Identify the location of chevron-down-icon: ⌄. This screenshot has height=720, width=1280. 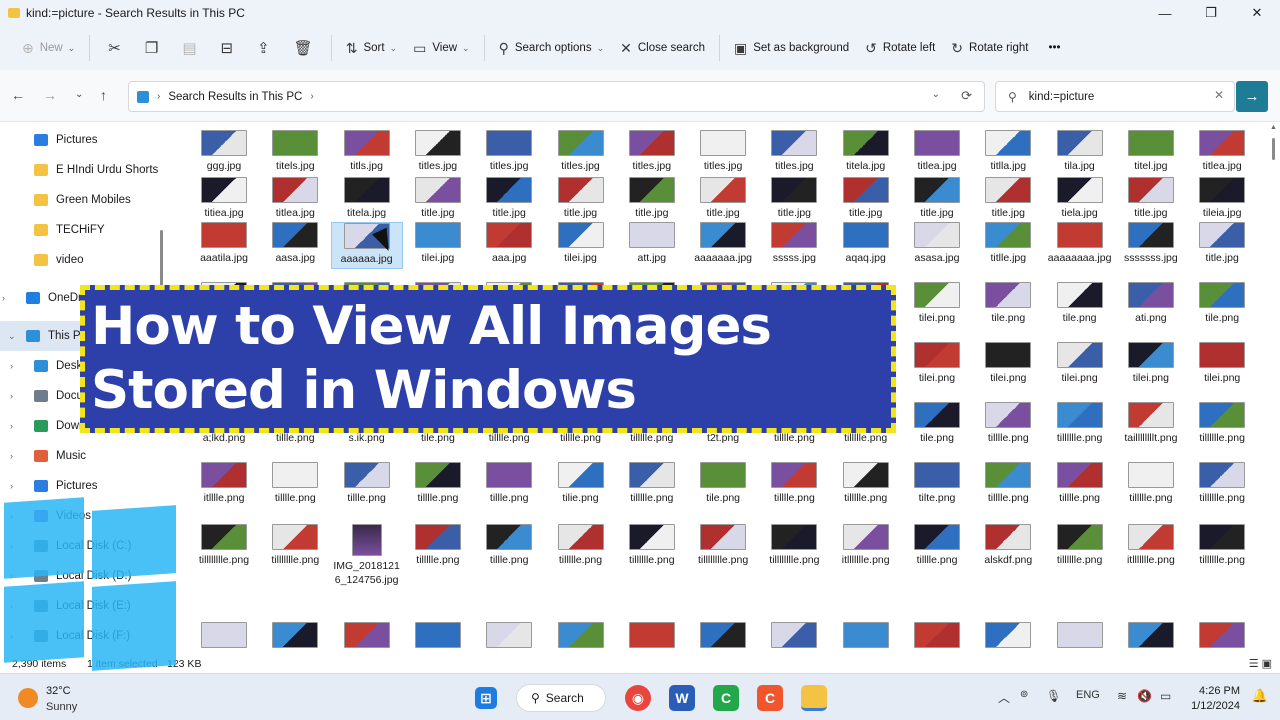
(13, 336).